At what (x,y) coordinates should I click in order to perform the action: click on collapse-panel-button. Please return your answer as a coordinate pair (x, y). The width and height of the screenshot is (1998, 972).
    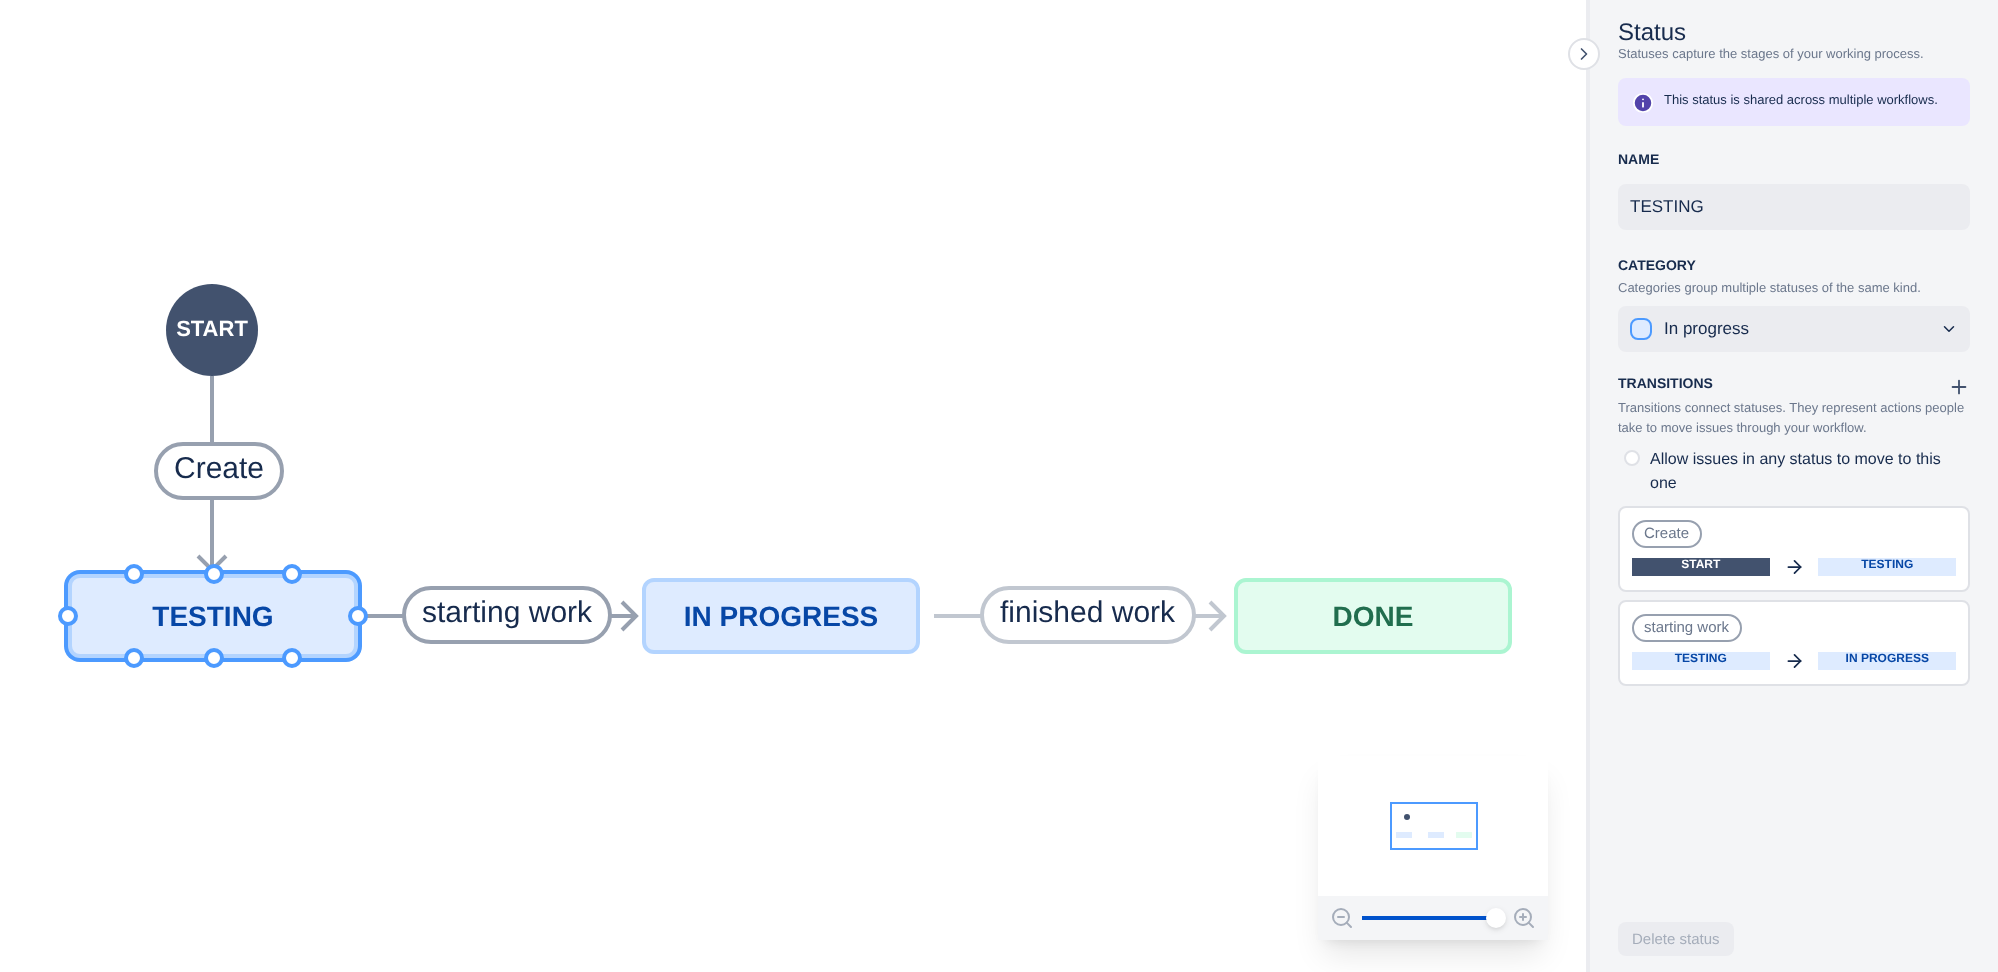
    Looking at the image, I should click on (1584, 54).